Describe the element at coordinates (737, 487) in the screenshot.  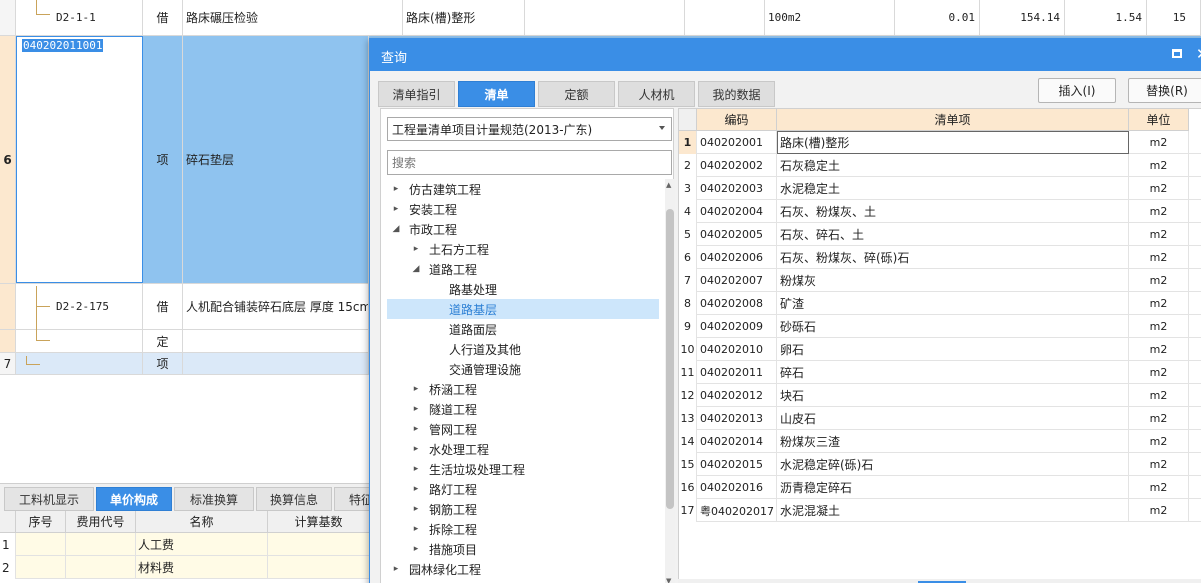
I see `cell-code: 040202016` at that location.